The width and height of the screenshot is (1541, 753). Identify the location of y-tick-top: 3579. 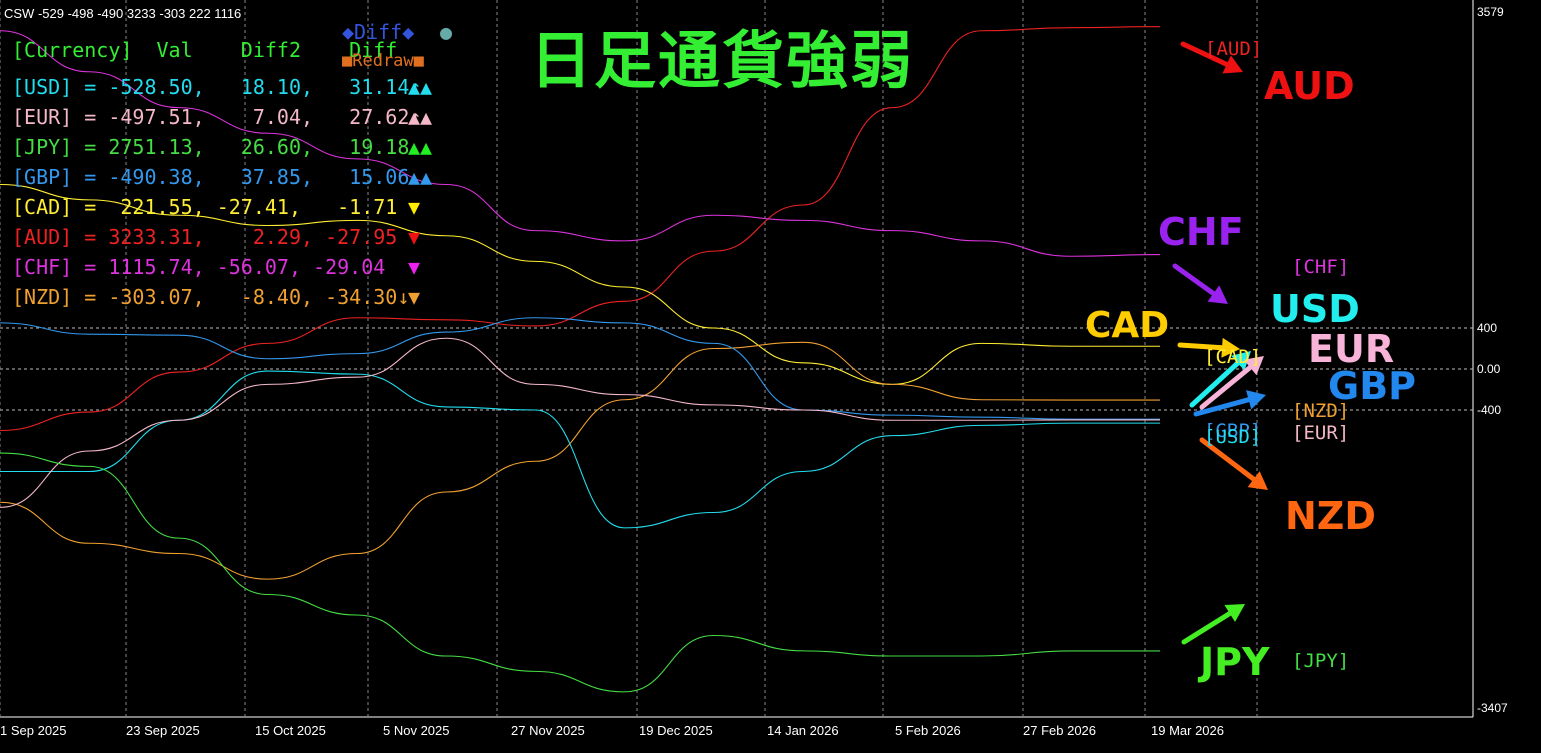
(1490, 12).